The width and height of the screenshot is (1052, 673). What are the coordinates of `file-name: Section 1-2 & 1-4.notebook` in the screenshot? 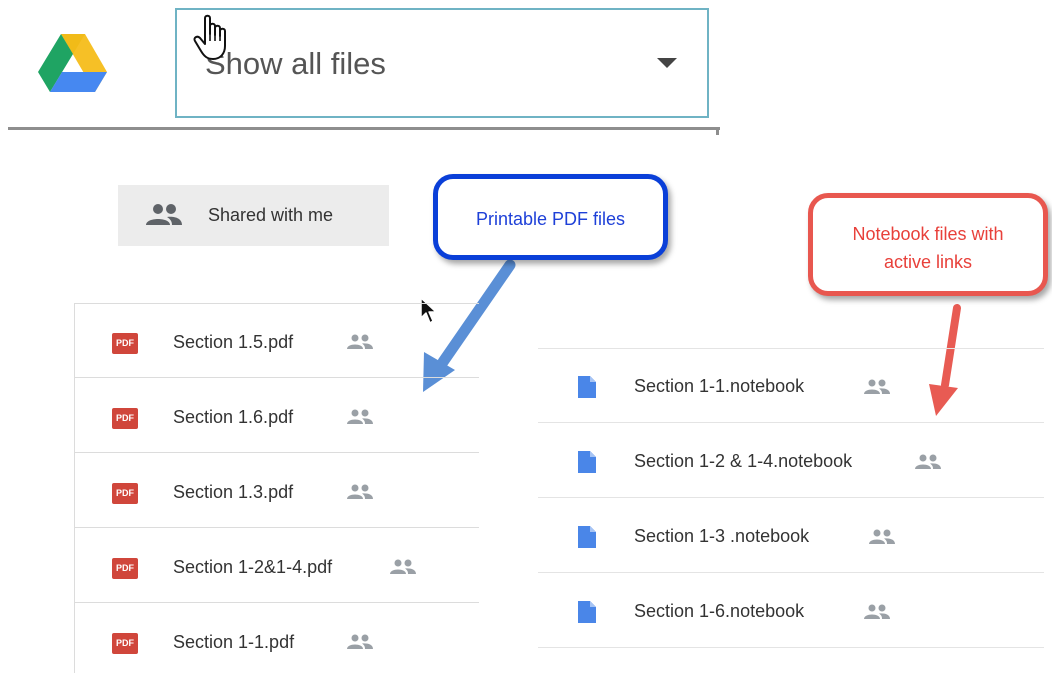 It's located at (743, 461).